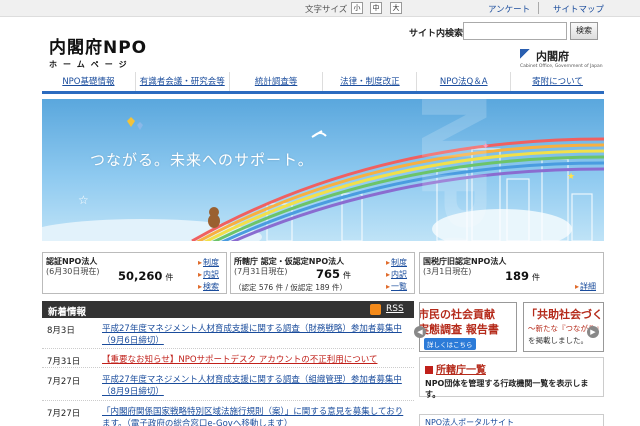  Describe the element at coordinates (557, 81) in the screenshot. I see `nav-donation: 寄附について` at that location.